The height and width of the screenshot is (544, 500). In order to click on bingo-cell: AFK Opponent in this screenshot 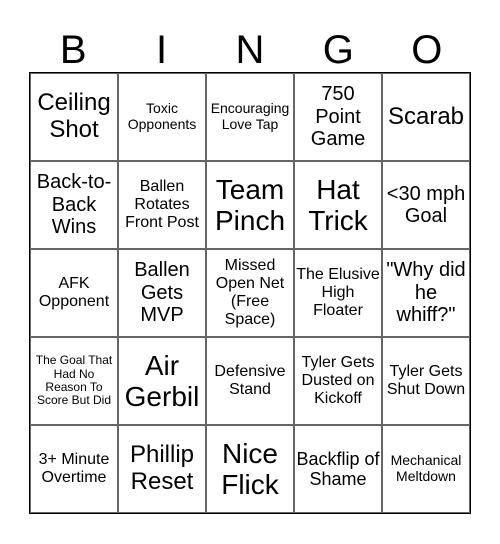, I will do `click(74, 293)`.